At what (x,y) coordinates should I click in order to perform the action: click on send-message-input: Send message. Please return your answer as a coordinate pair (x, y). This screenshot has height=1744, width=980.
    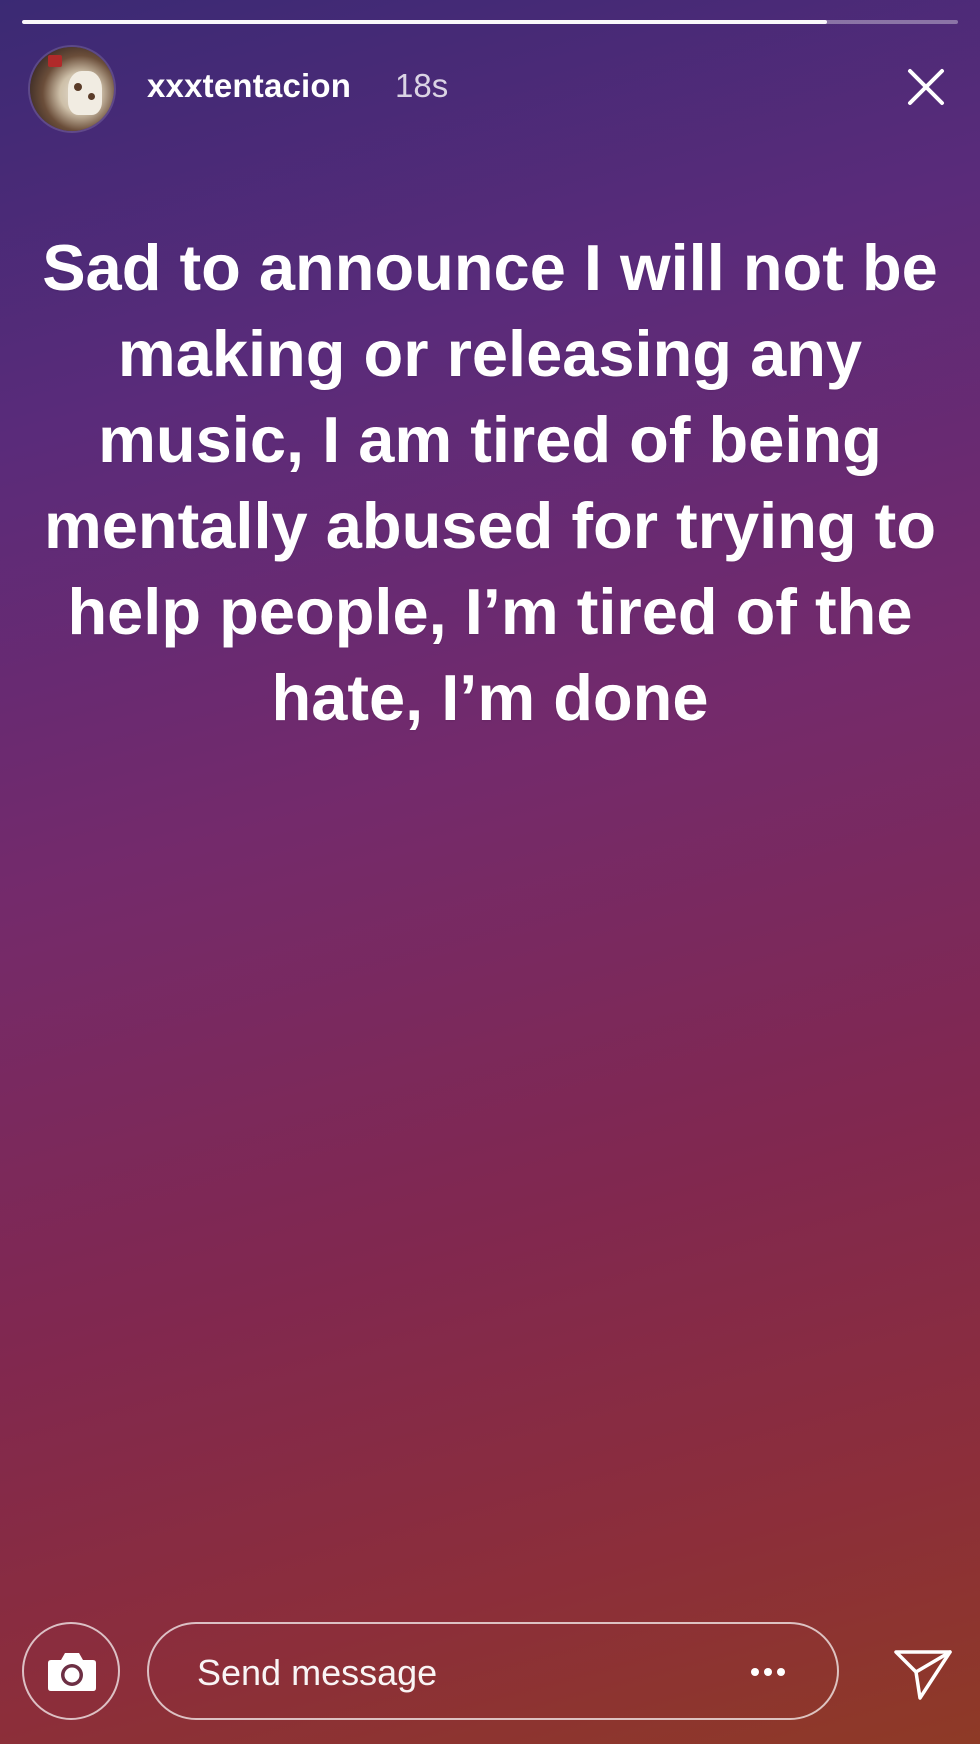
    Looking at the image, I should click on (493, 1671).